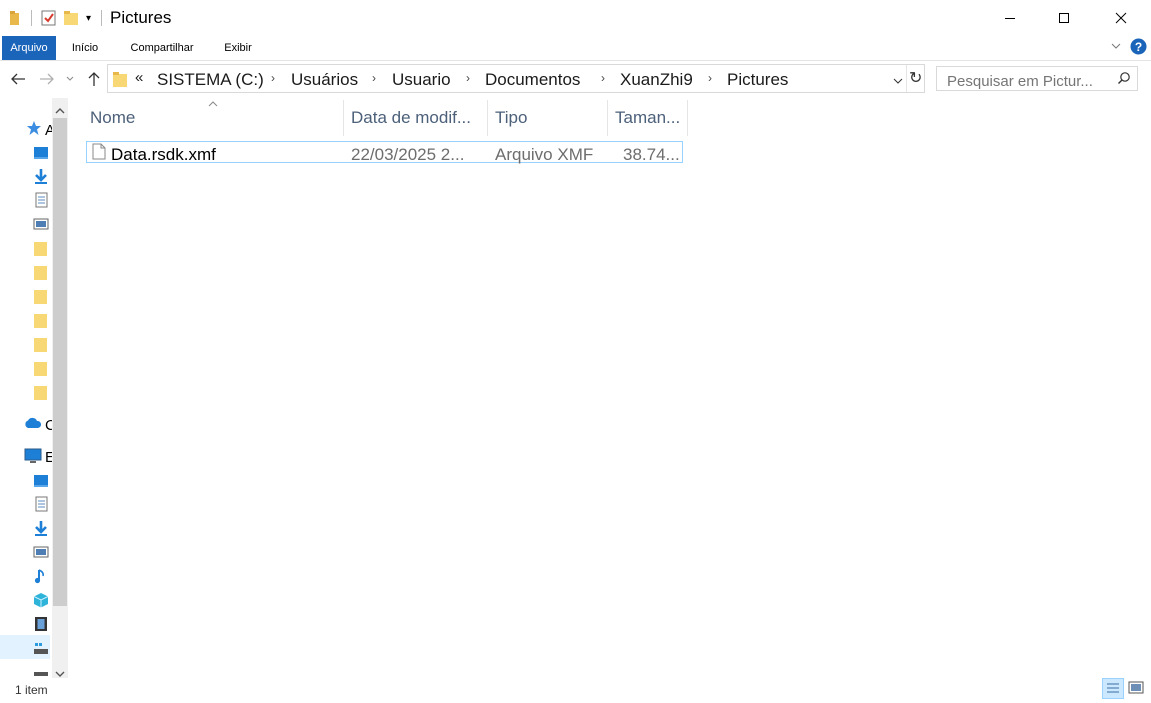  Describe the element at coordinates (29, 48) in the screenshot. I see `tab-arquivo: Arquivo` at that location.